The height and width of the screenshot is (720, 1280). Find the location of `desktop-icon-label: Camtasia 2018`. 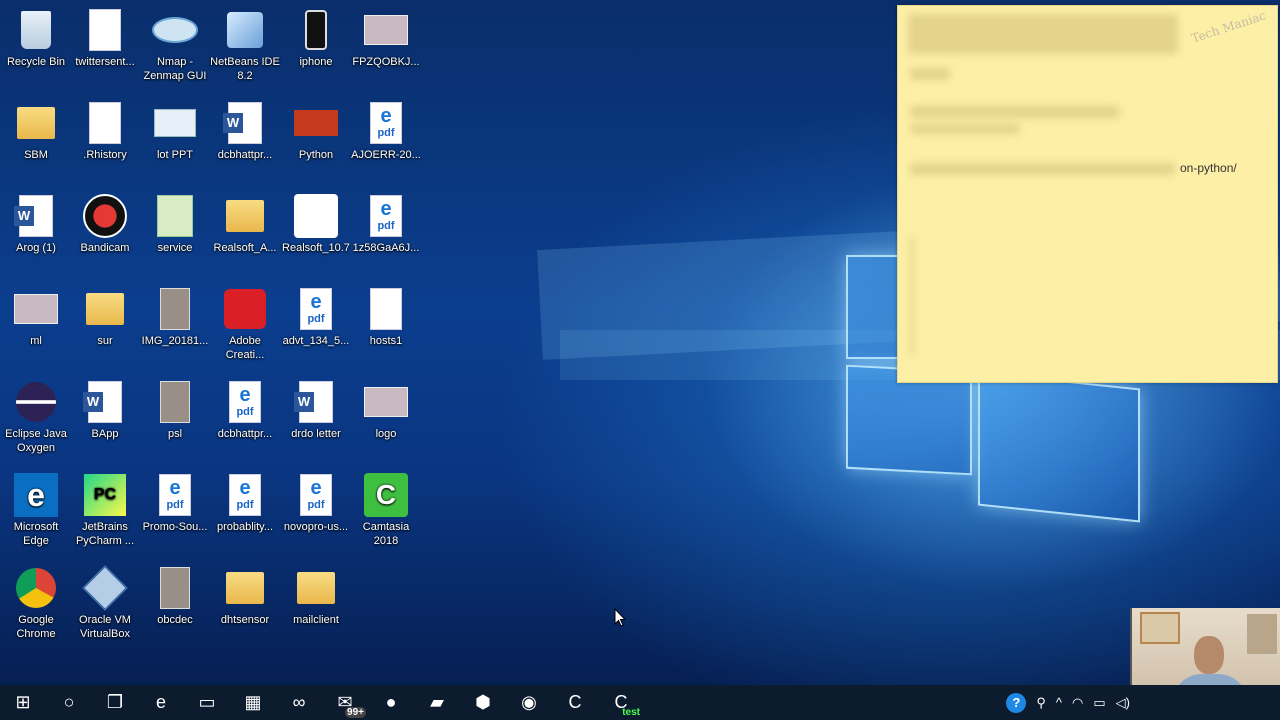

desktop-icon-label: Camtasia 2018 is located at coordinates (386, 534).